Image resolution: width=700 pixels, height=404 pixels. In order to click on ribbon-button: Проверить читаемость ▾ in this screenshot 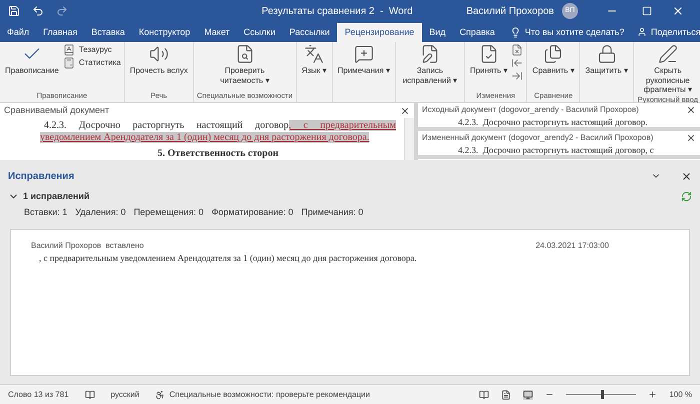, I will do `click(245, 63)`.